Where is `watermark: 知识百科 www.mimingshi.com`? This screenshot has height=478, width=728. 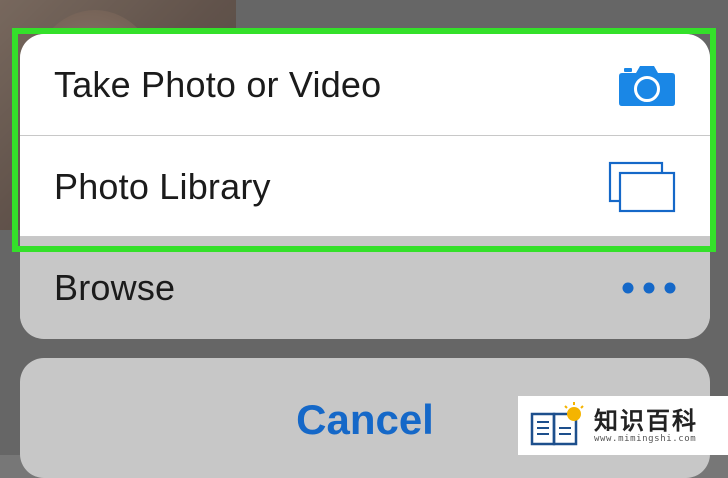 watermark: 知识百科 www.mimingshi.com is located at coordinates (623, 425).